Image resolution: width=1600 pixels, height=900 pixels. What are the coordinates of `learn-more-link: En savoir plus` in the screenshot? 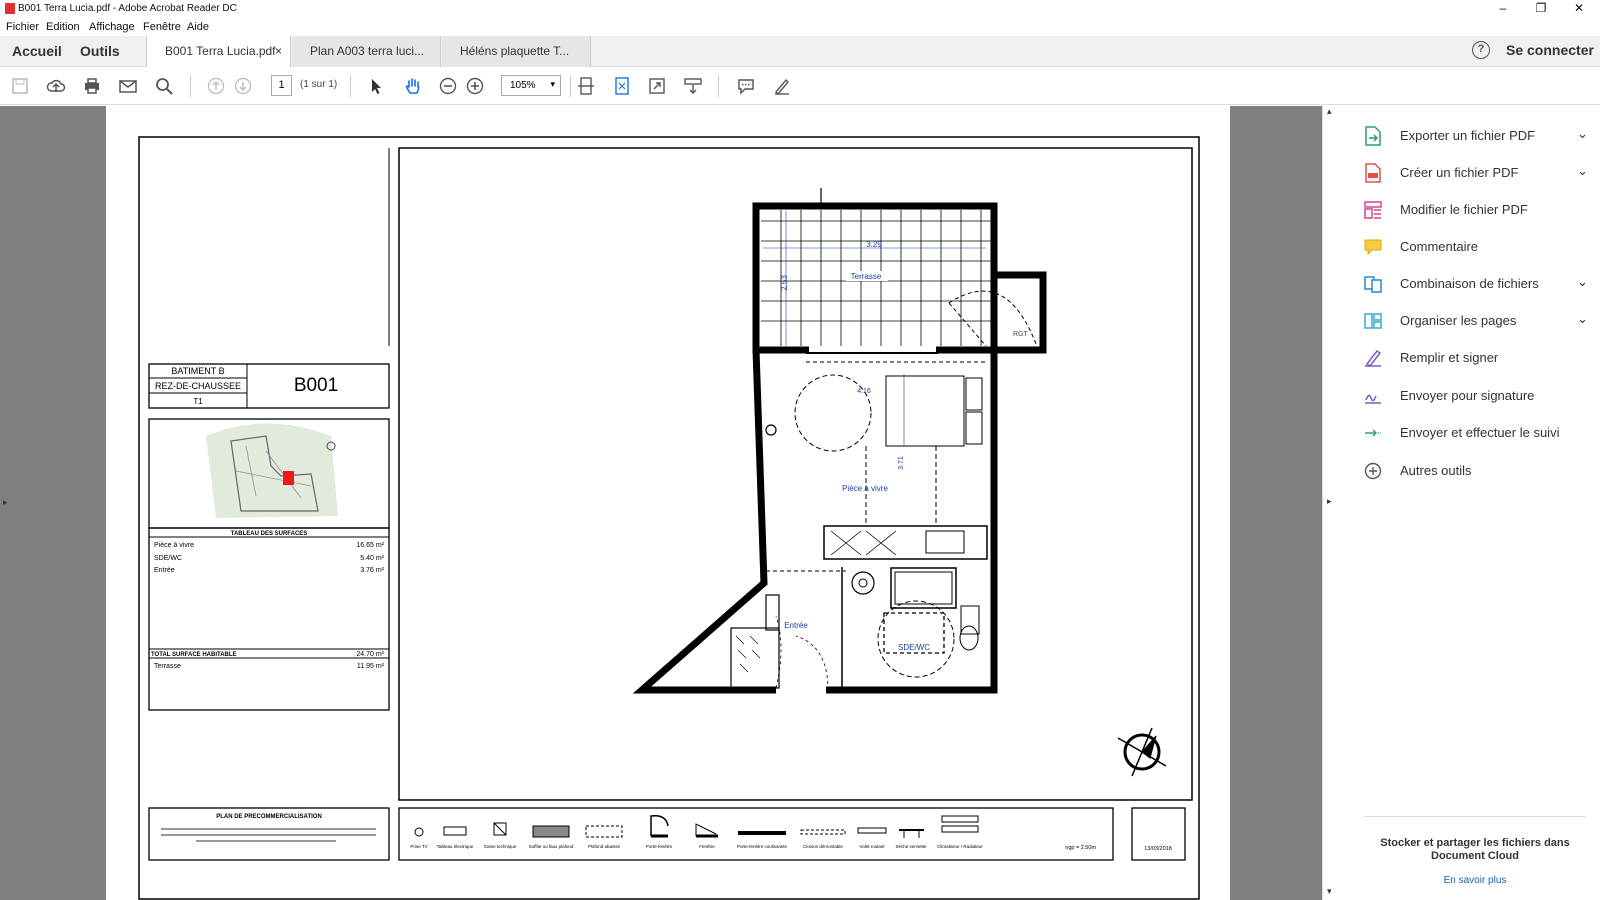 It's located at (1475, 880).